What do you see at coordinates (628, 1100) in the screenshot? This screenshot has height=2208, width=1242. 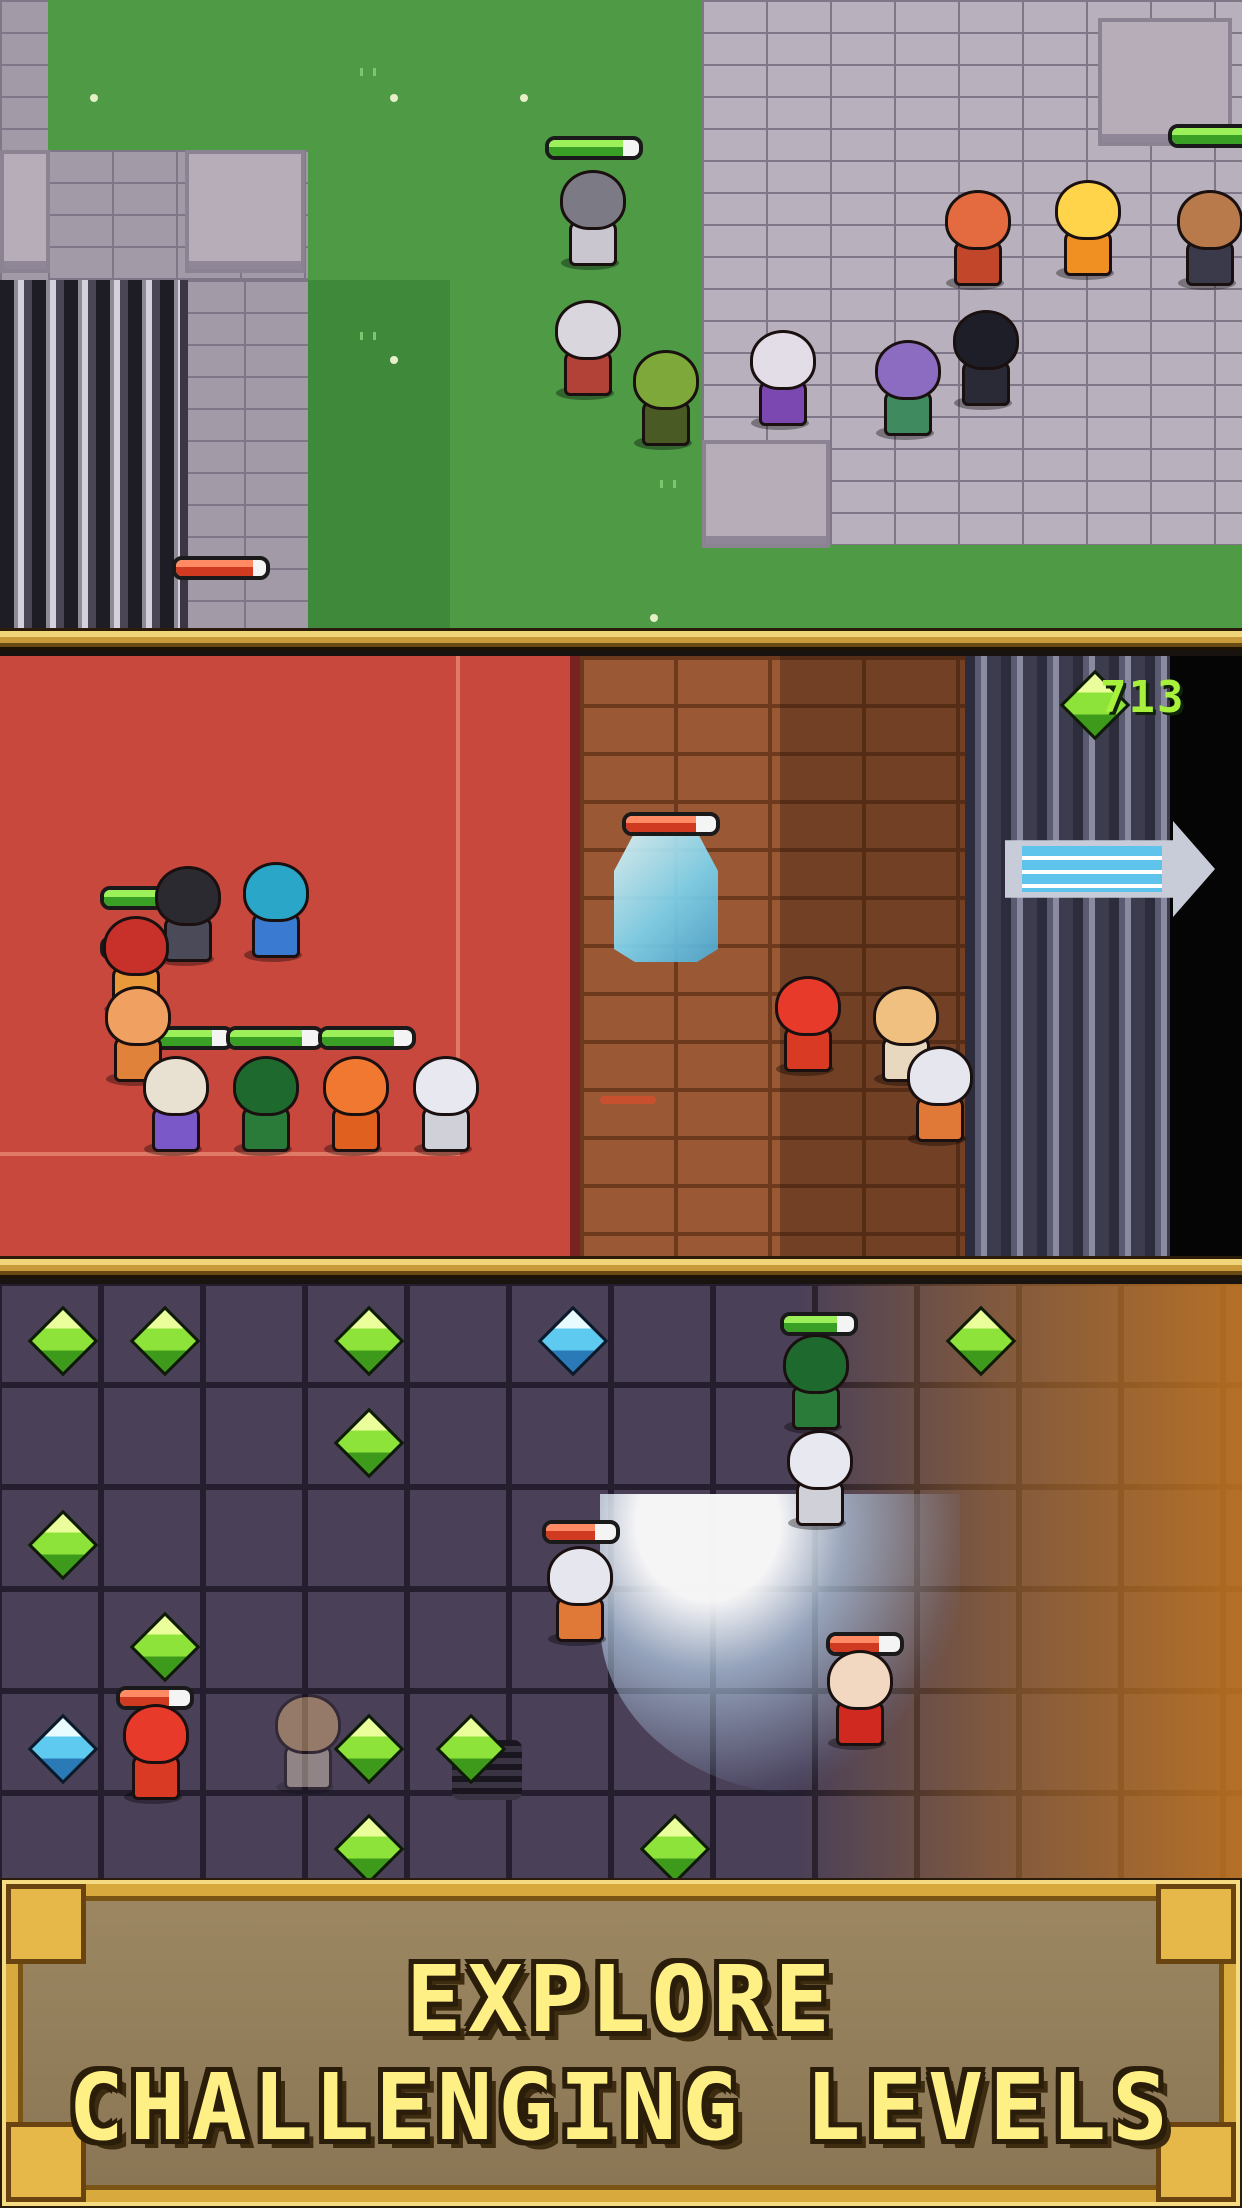 I see `arrow-projectile` at bounding box center [628, 1100].